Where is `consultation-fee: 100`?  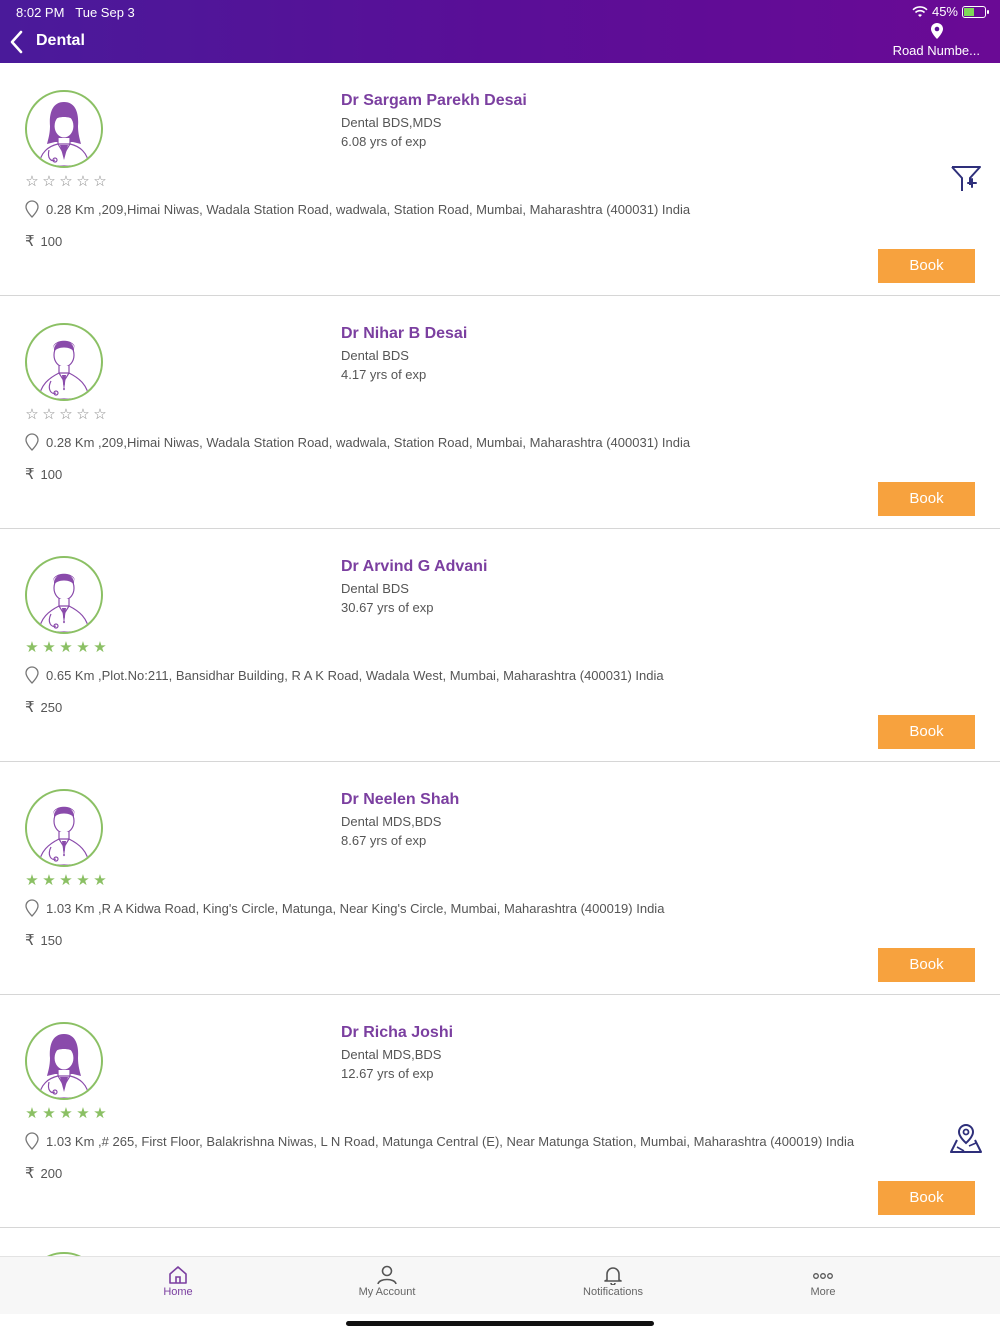 consultation-fee: 100 is located at coordinates (51, 241).